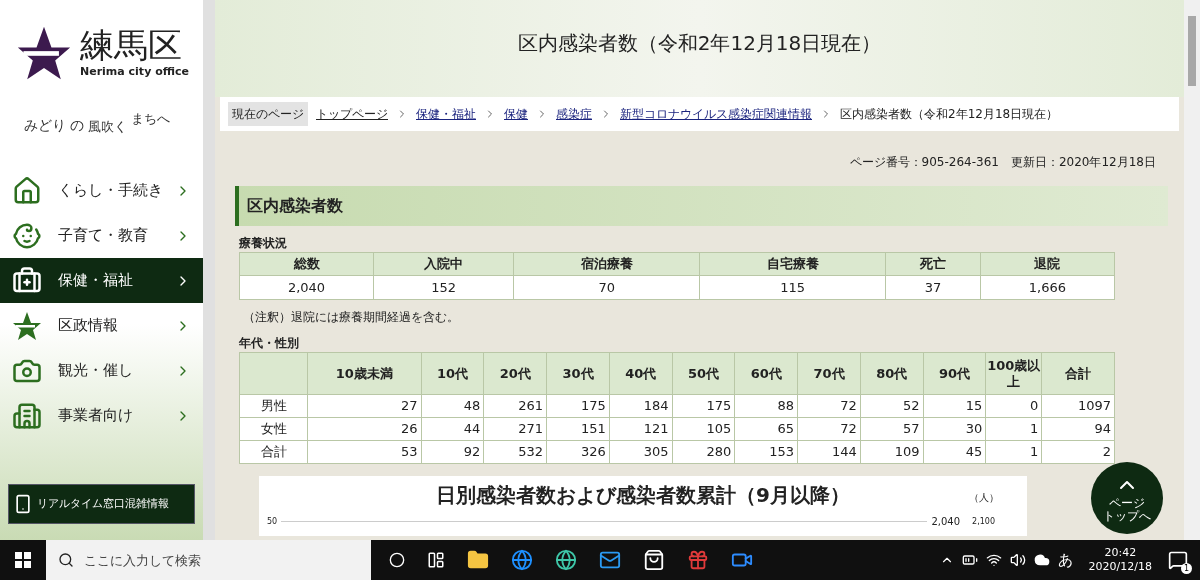 Image resolution: width=1200 pixels, height=580 pixels. Describe the element at coordinates (134, 71) in the screenshot. I see `logo-subtitle: Nerima city office` at that location.